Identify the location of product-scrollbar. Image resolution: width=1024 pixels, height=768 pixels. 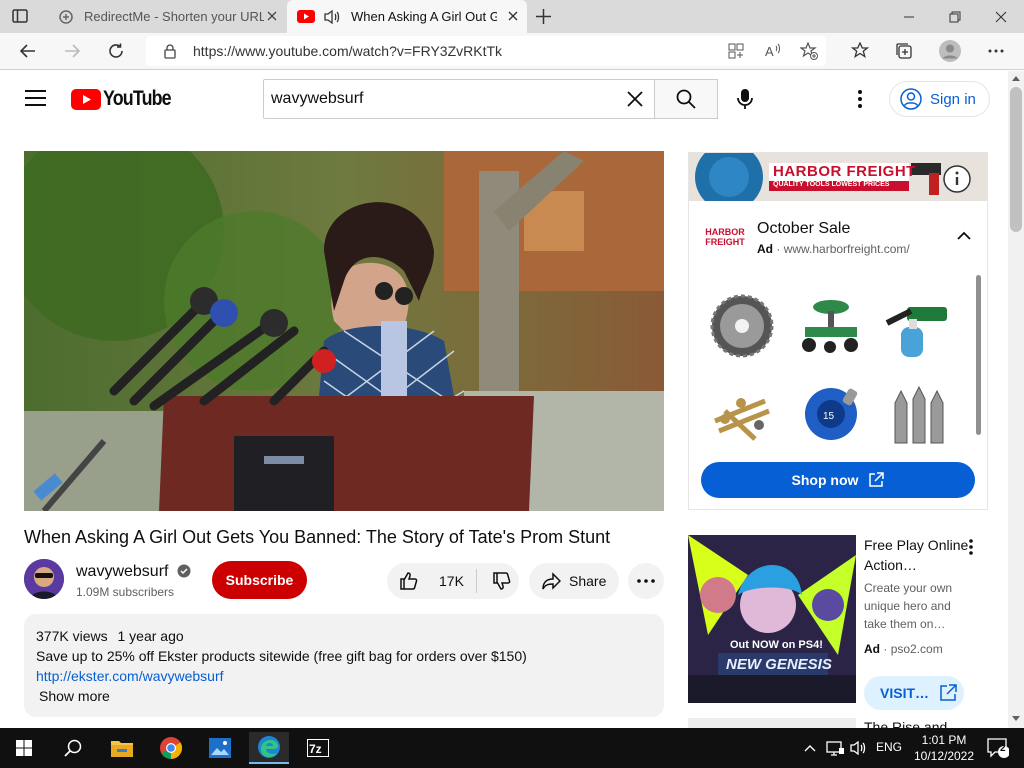
(978, 355).